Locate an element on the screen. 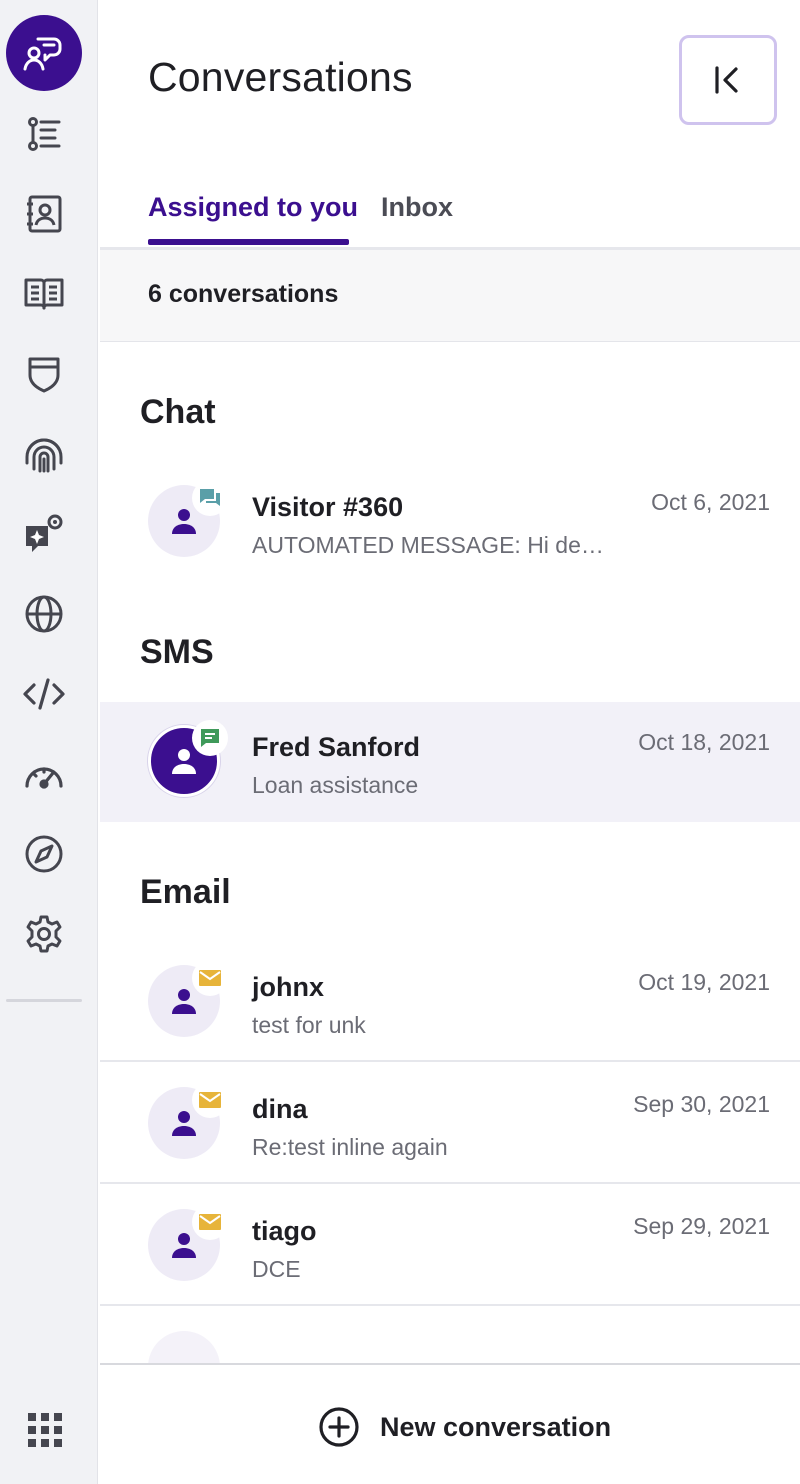 The image size is (800, 1484). tab-assigned-to-you: Assigned to you is located at coordinates (253, 207).